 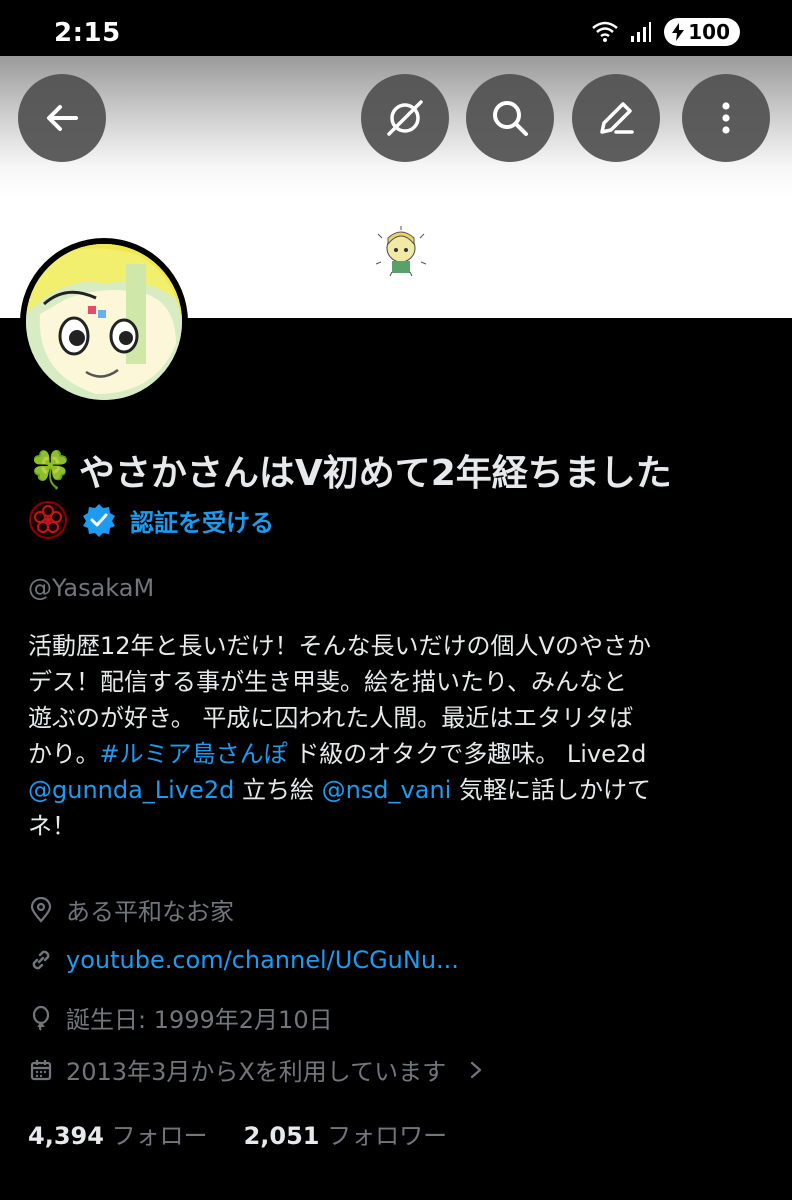 I want to click on clover-emoji: 🍀, so click(x=50, y=470).